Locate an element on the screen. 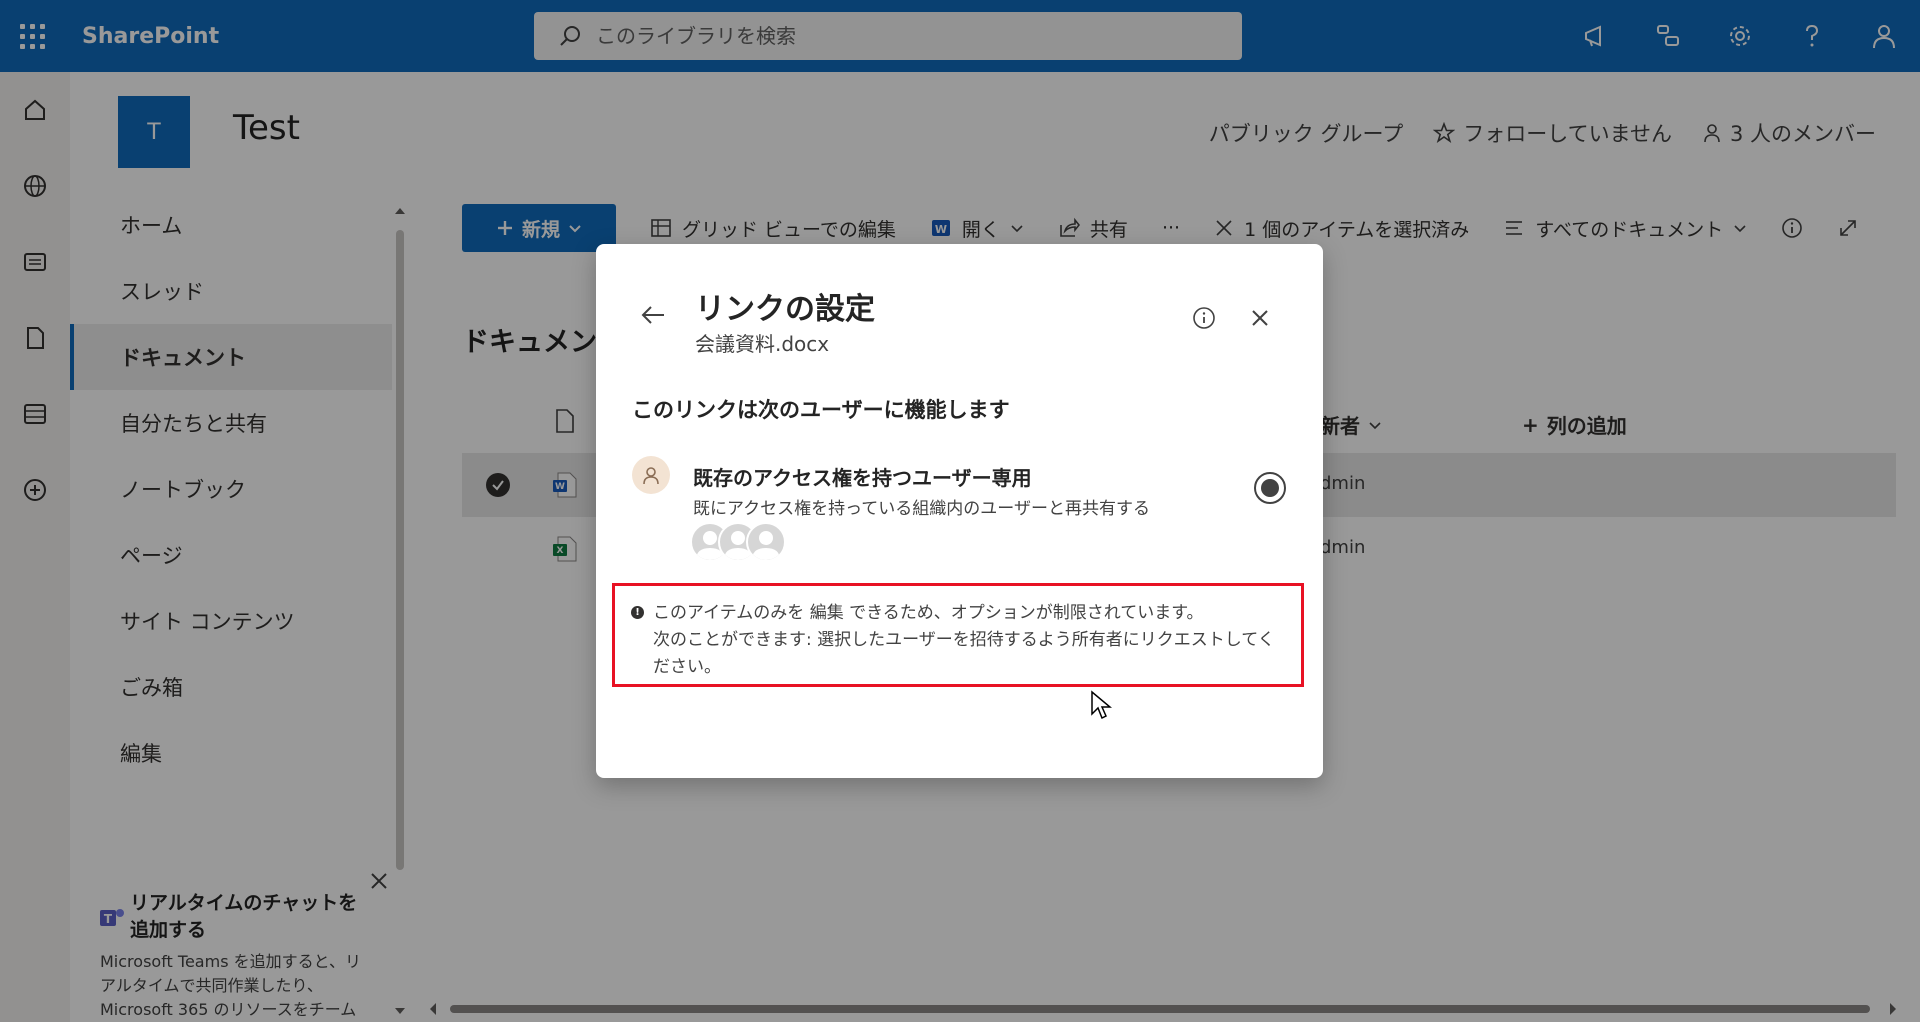 The image size is (1920, 1022). avatar-group is located at coordinates (745, 544).